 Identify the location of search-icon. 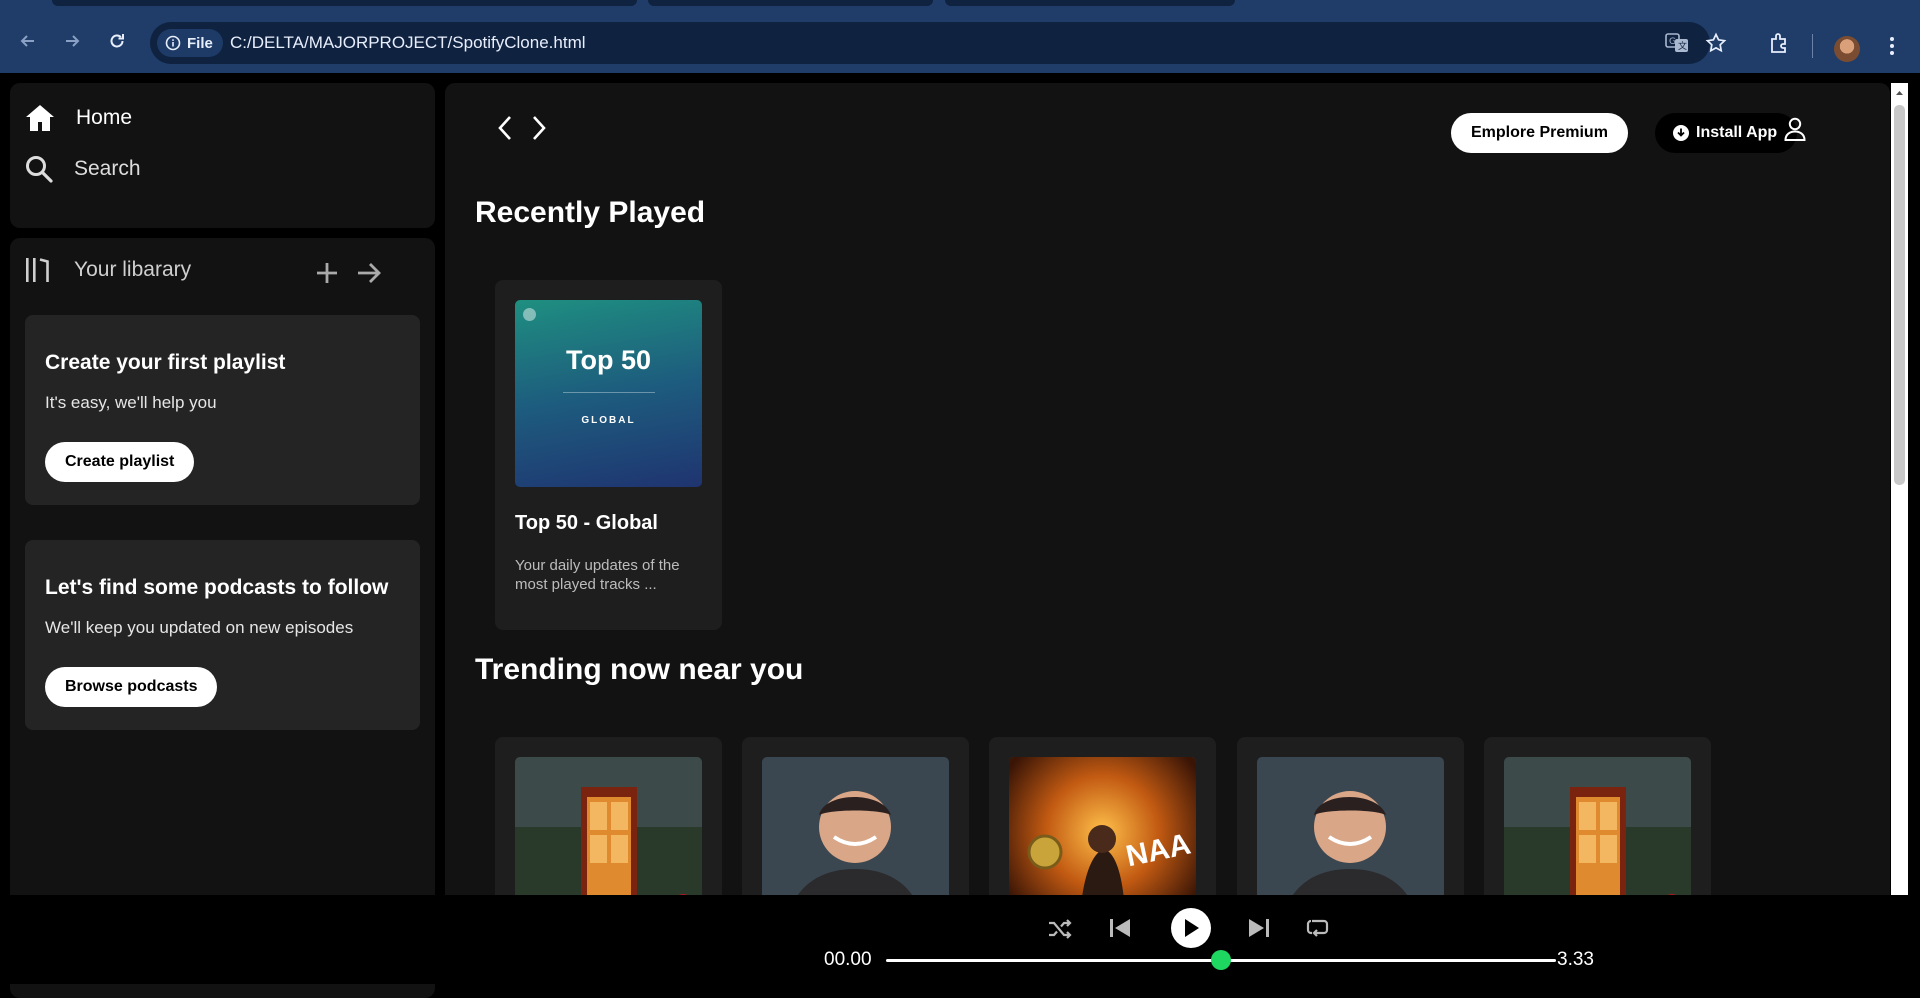
(39, 169).